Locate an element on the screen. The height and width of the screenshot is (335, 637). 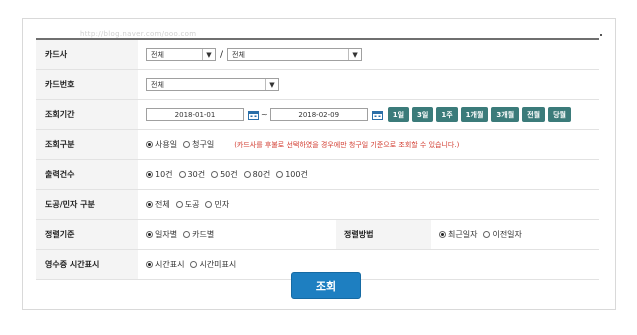
card-company-select: 전체 ▼ is located at coordinates (181, 54).